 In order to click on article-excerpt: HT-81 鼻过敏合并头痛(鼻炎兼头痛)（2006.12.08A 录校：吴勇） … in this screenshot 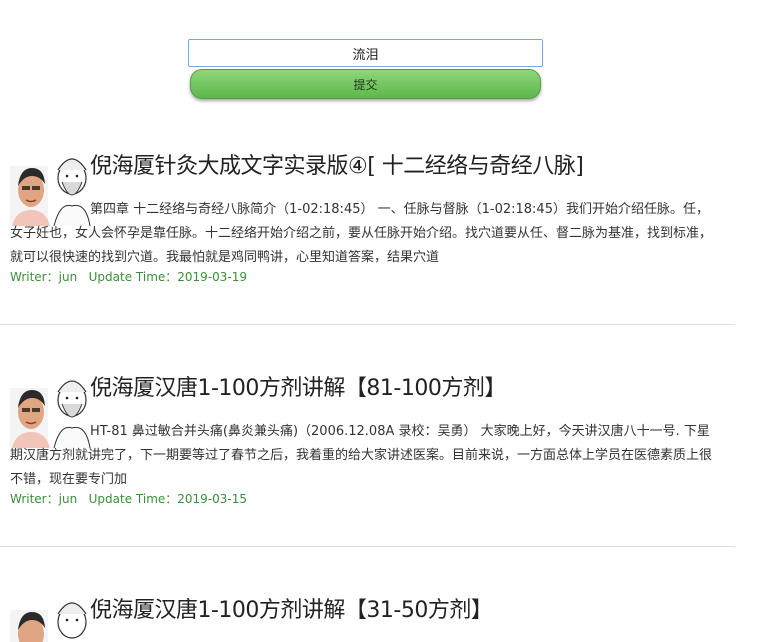, I will do `click(361, 455)`.